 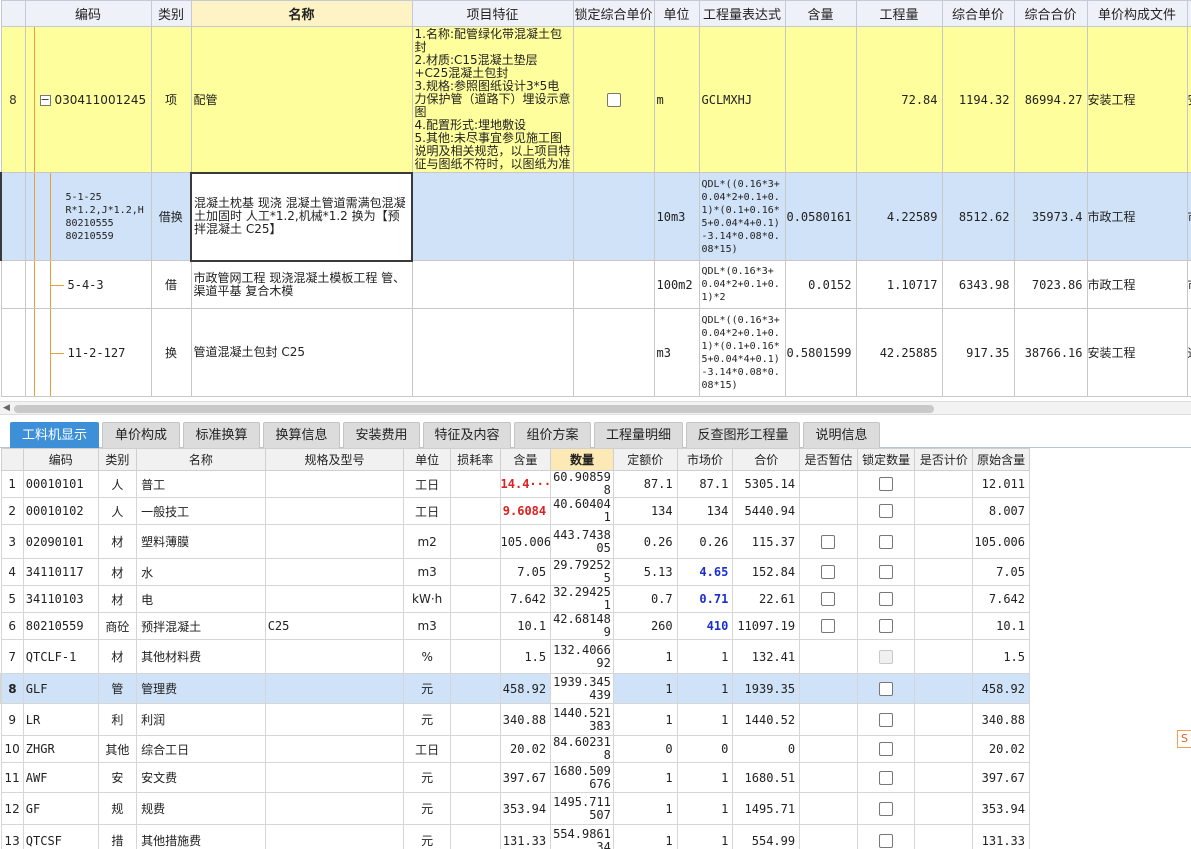 I want to click on side-app-icon: S, so click(x=1184, y=739).